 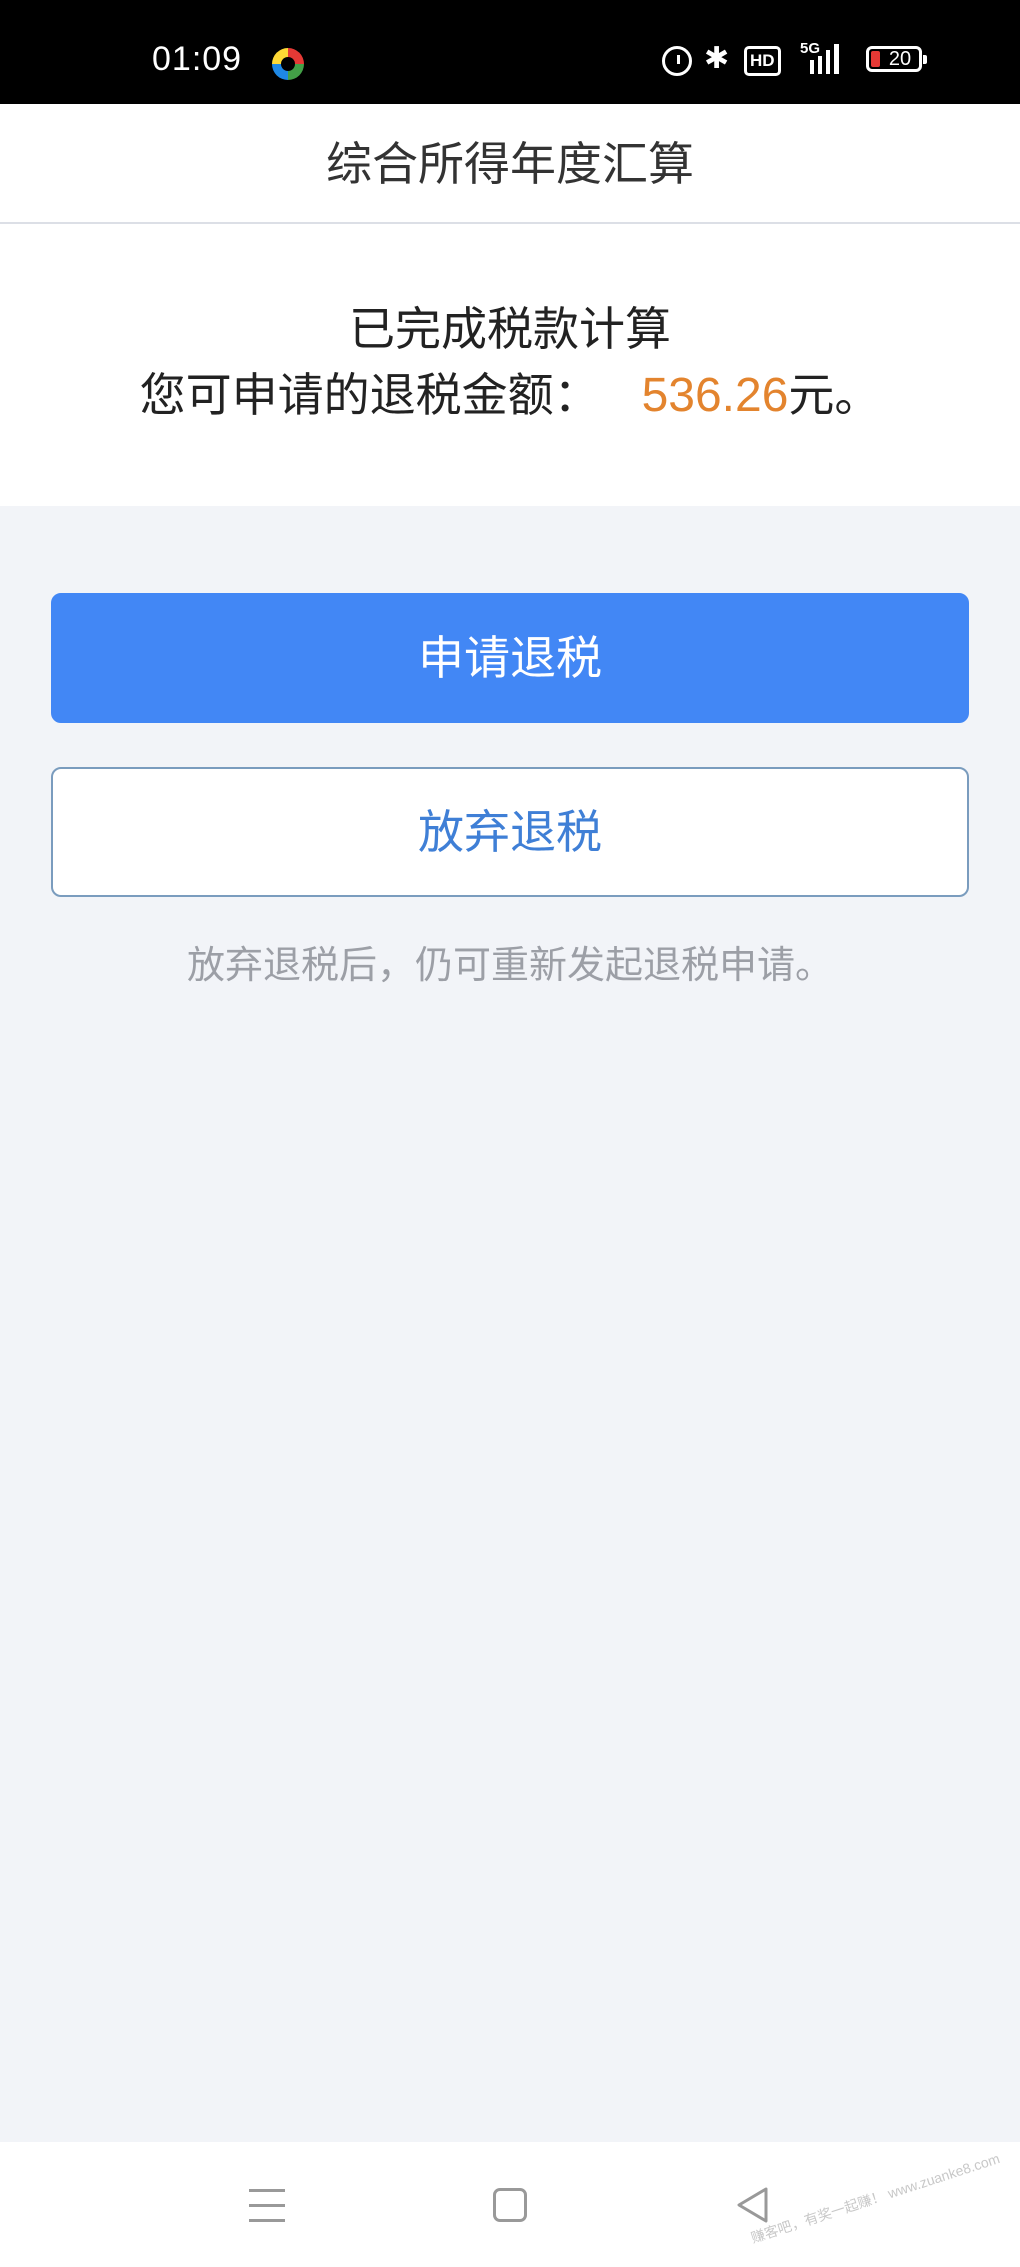 What do you see at coordinates (197, 59) in the screenshot?
I see `status-time: 01:09` at bounding box center [197, 59].